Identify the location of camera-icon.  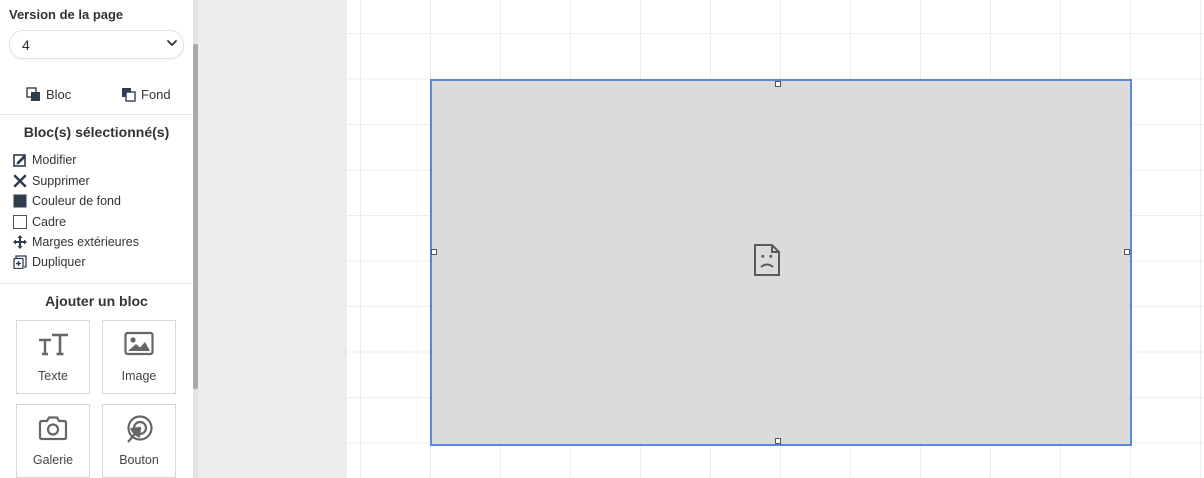
(53, 428).